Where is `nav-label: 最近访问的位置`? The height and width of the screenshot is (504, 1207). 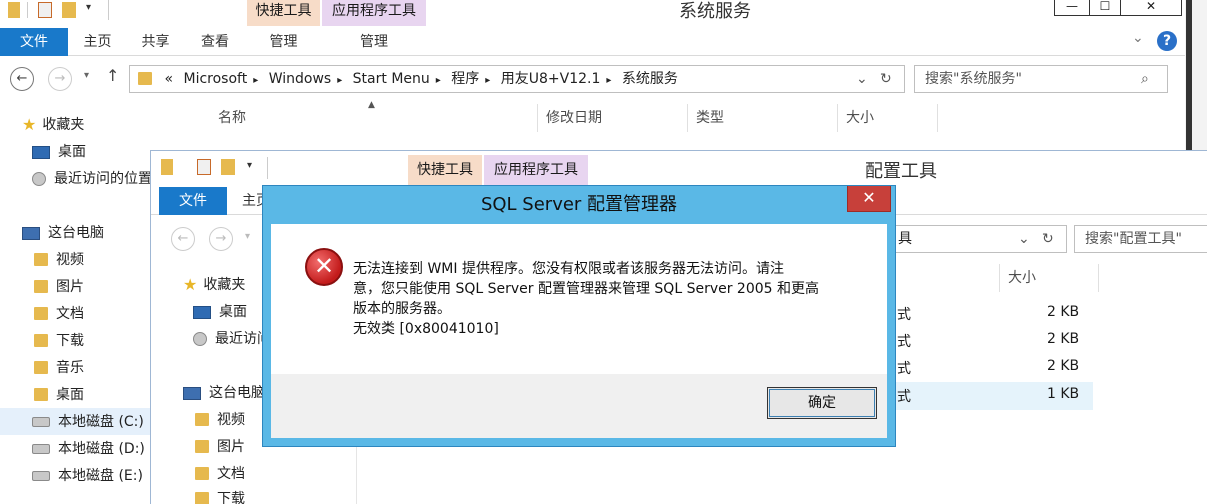 nav-label: 最近访问的位置 is located at coordinates (102, 179).